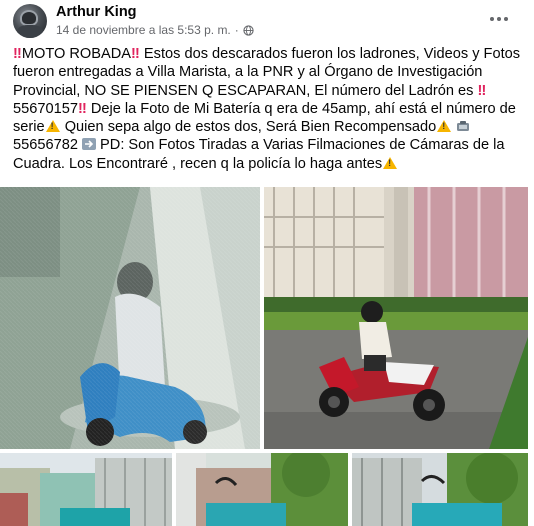 Image resolution: width=534 pixels, height=526 pixels. Describe the element at coordinates (30, 31) in the screenshot. I see `avatar-body` at that location.